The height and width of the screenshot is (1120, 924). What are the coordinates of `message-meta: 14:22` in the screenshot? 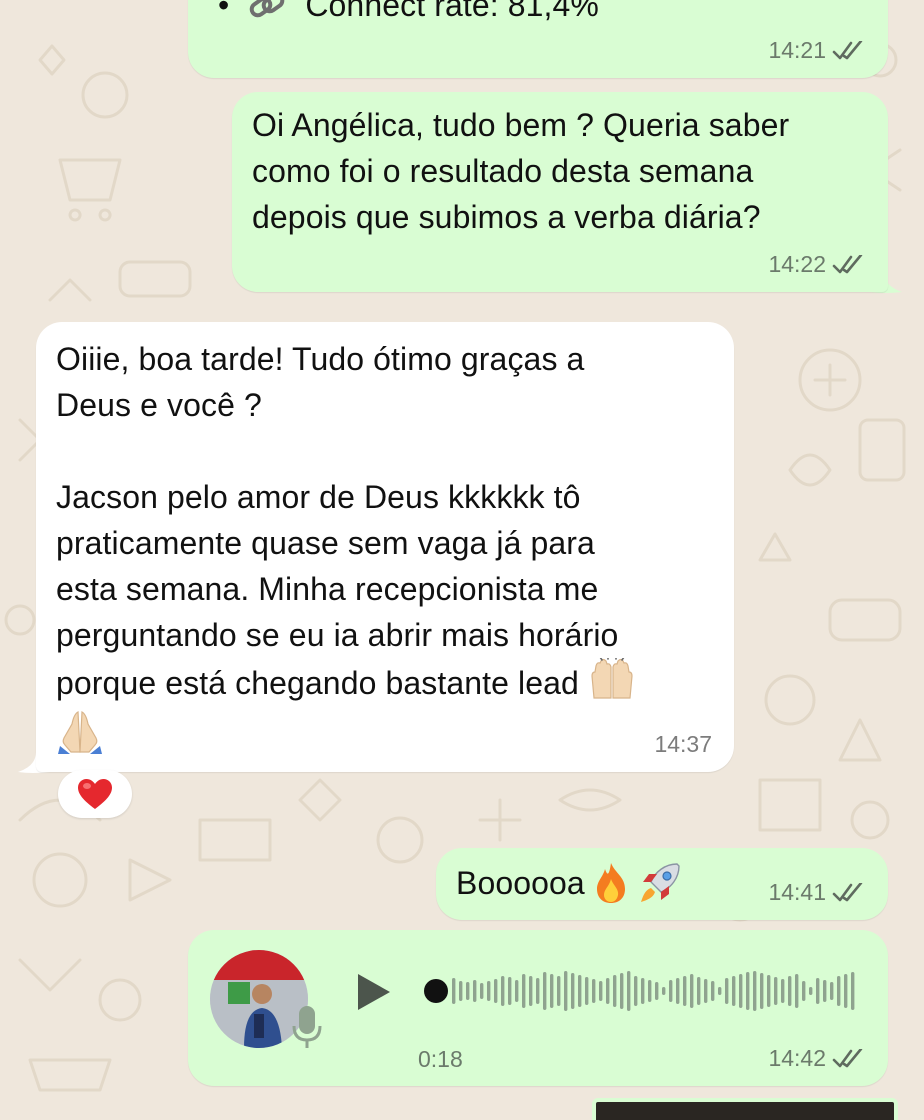 It's located at (817, 264).